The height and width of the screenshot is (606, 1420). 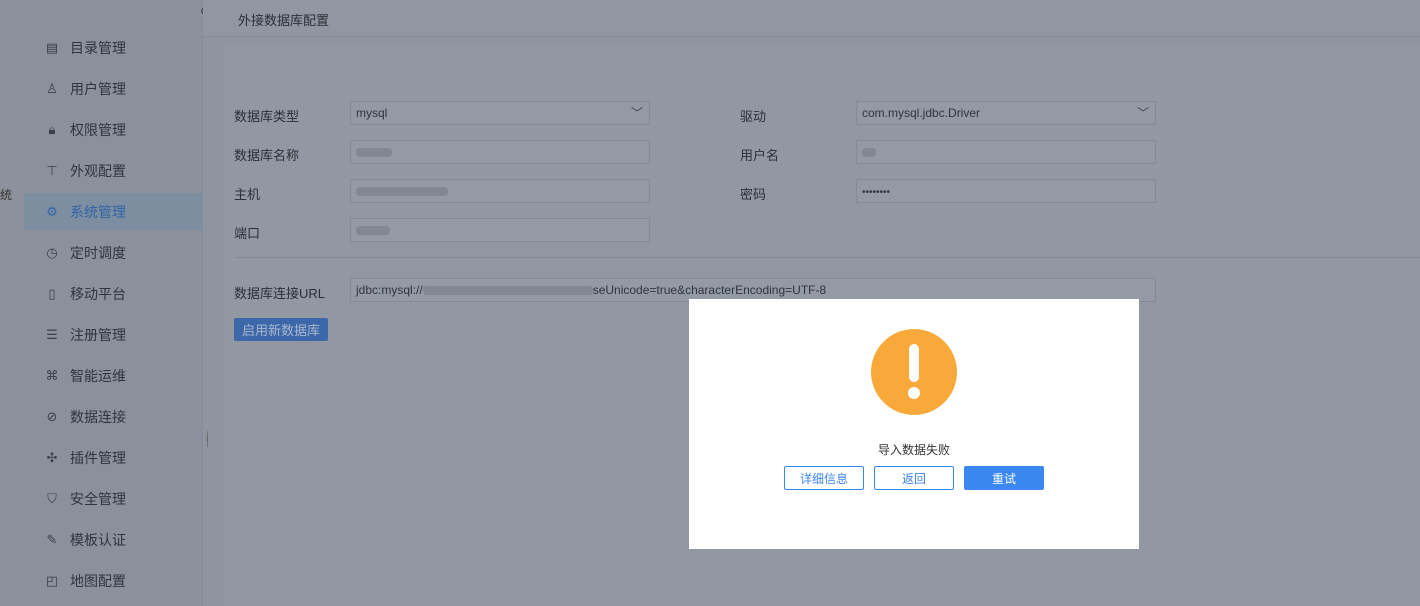 What do you see at coordinates (98, 252) in the screenshot?
I see `sidebar-item-label: 定时调度` at bounding box center [98, 252].